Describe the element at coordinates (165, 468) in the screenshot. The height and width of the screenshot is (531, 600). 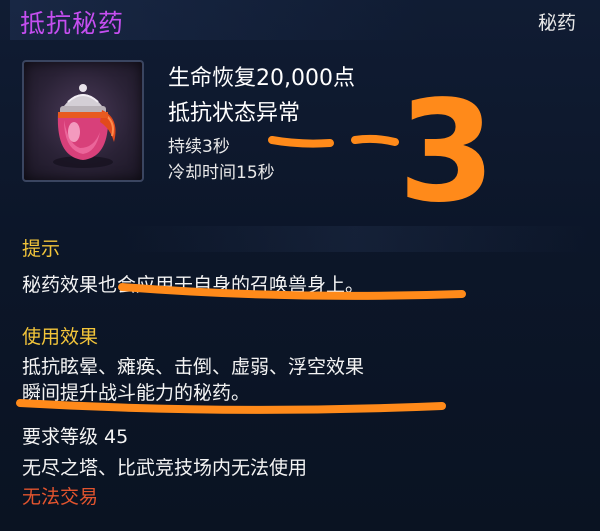
I see `usage-restriction: 无尽之塔、比武竞技场内无法使用` at that location.